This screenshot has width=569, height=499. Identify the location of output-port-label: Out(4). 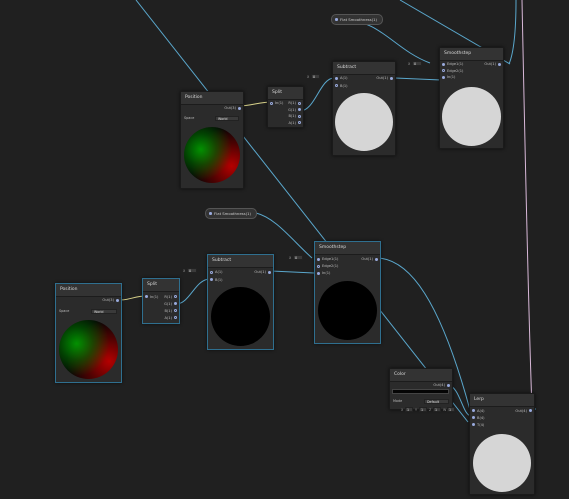
(521, 410).